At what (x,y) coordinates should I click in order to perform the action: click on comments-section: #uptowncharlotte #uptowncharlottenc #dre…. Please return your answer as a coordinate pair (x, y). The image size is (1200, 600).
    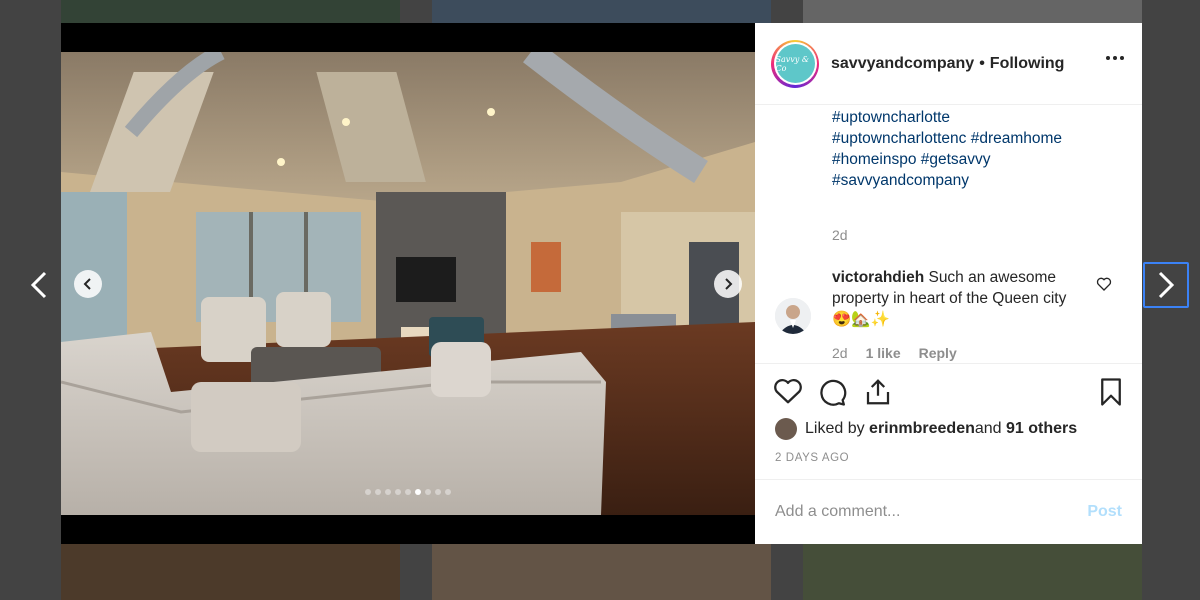
    Looking at the image, I should click on (948, 233).